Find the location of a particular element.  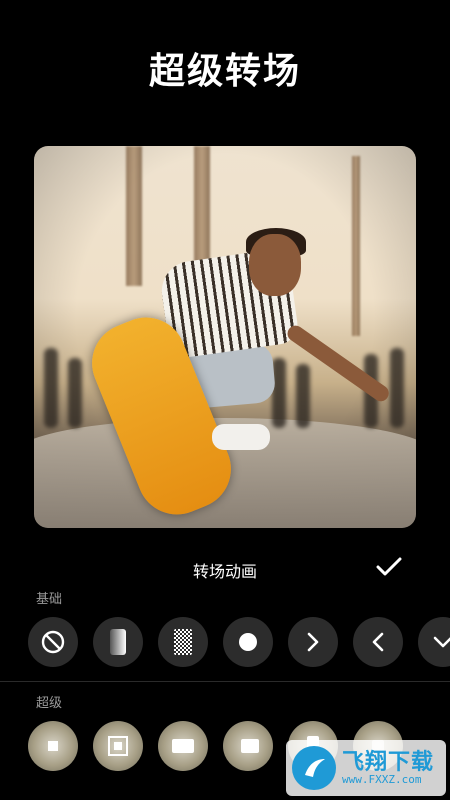

zoom-square-icon is located at coordinates (53, 746).